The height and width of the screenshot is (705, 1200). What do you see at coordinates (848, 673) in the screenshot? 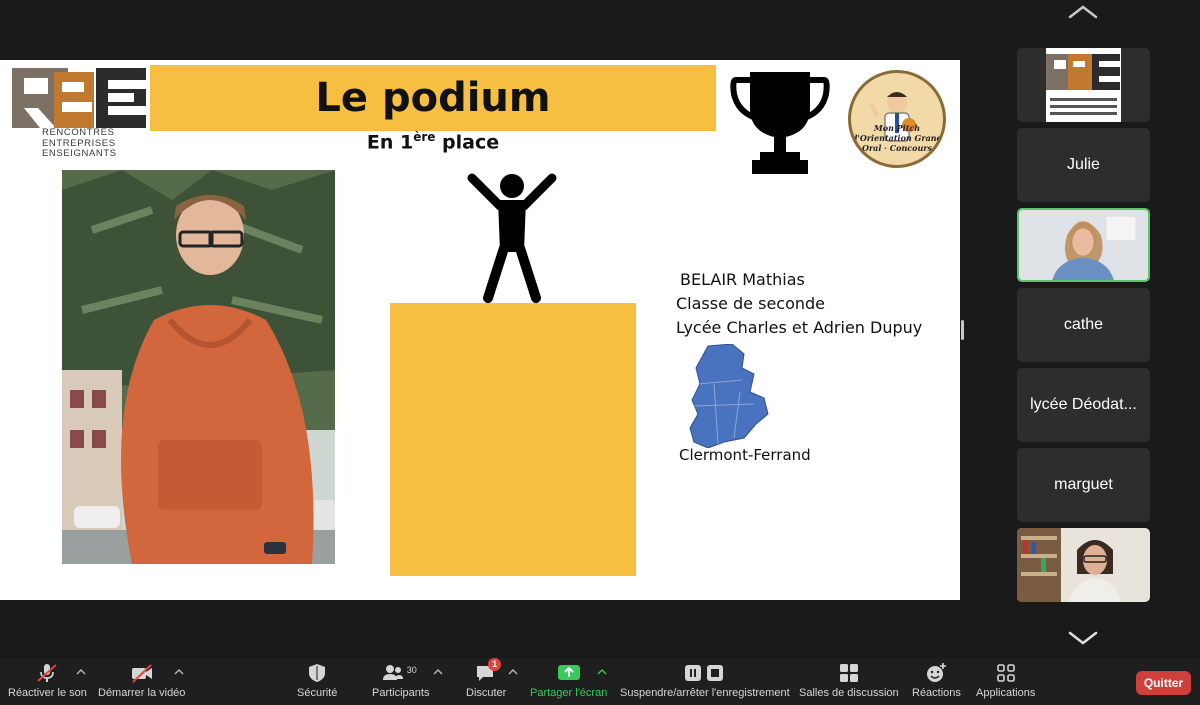
I see `breakout-rooms-icon` at bounding box center [848, 673].